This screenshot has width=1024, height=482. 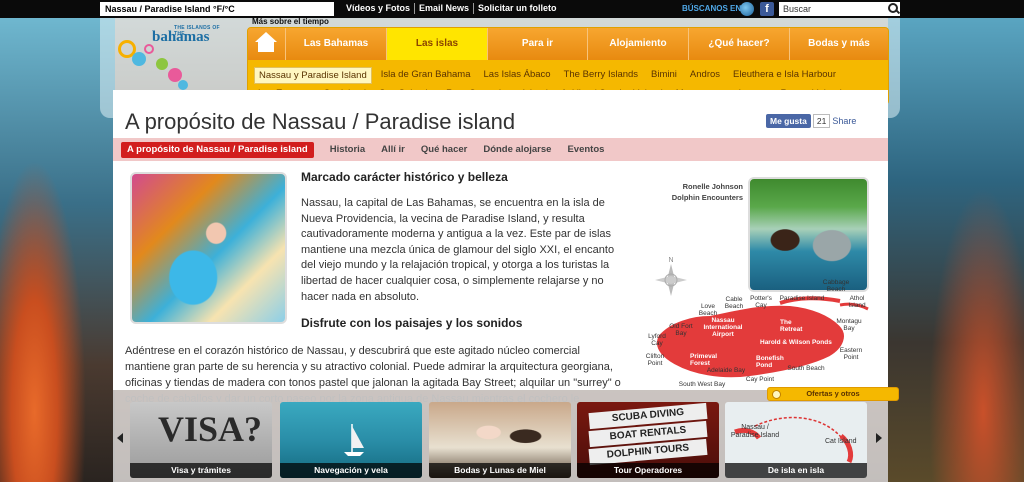 What do you see at coordinates (437, 44) in the screenshot?
I see `nav-item-las-islas: Las islas` at bounding box center [437, 44].